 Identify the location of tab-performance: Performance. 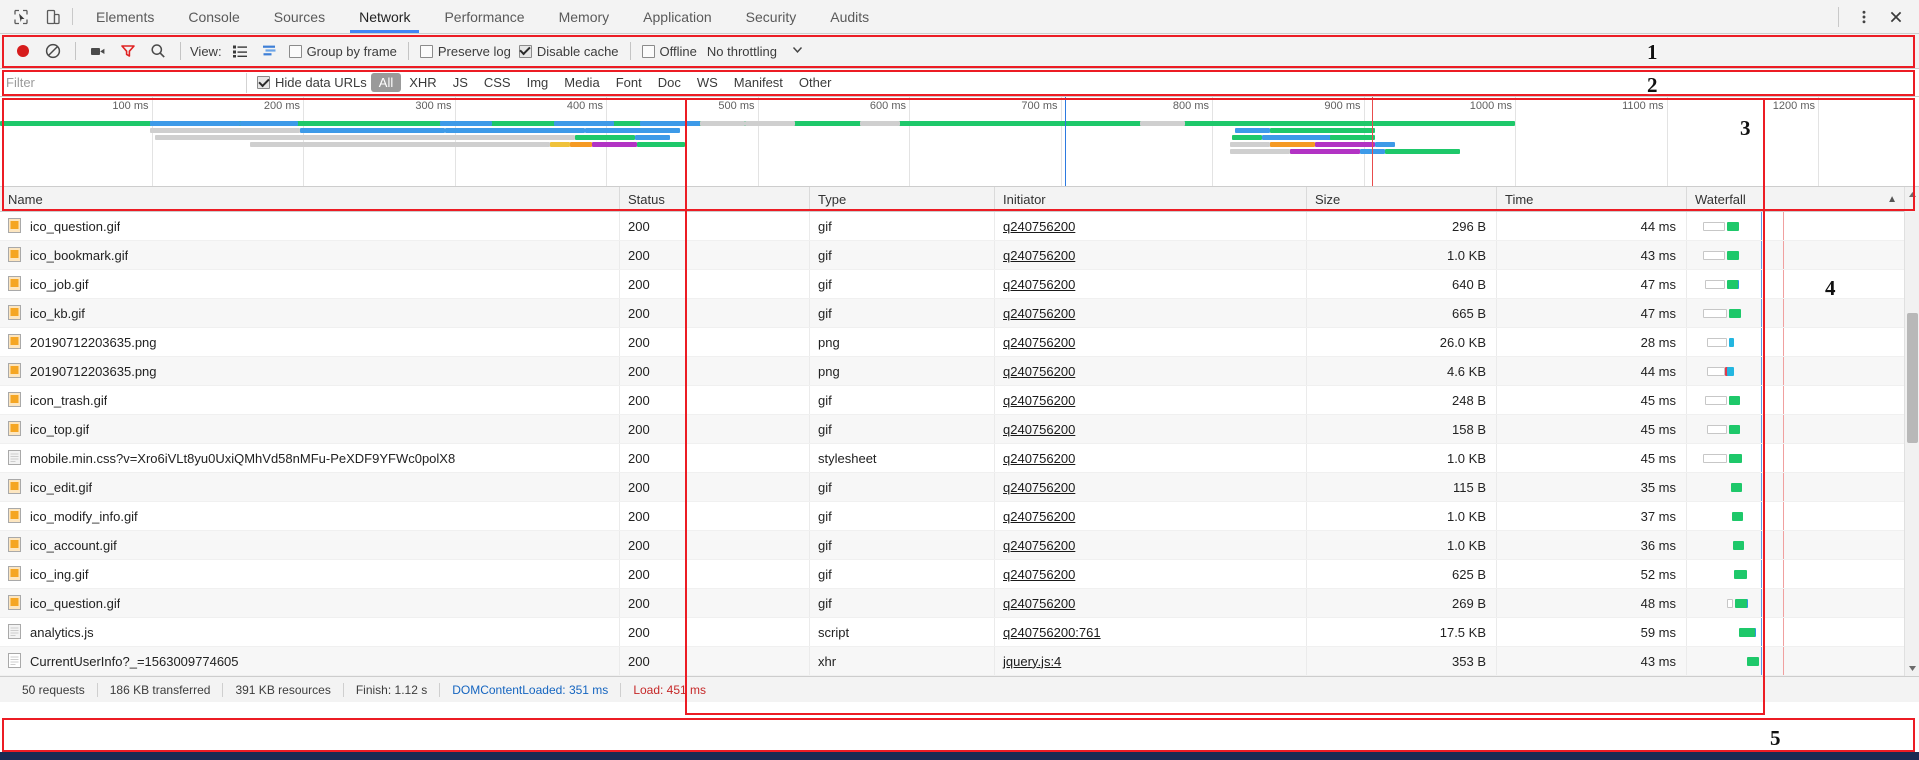
(484, 16).